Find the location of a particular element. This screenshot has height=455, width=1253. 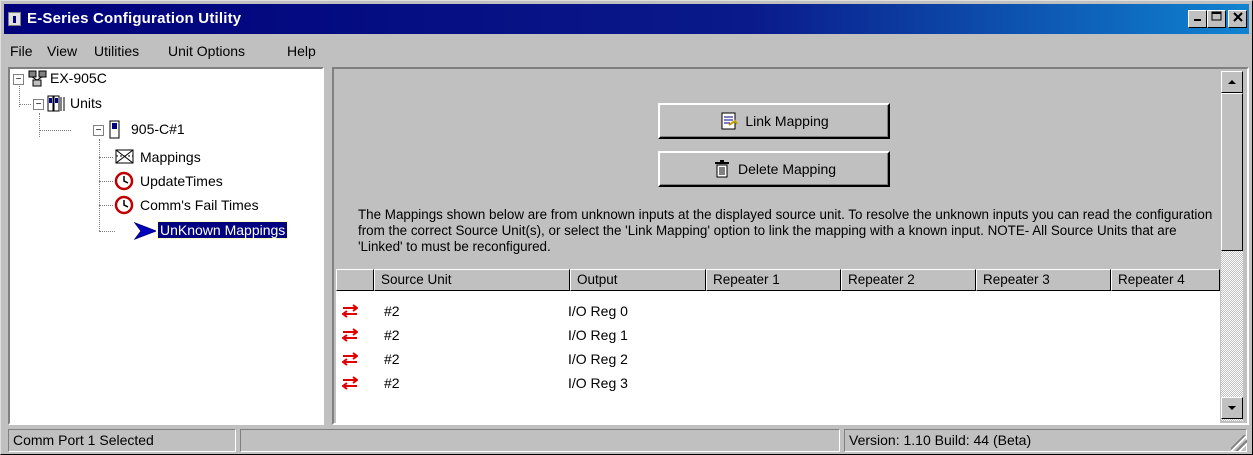

arrow-up-icon is located at coordinates (1232, 82).